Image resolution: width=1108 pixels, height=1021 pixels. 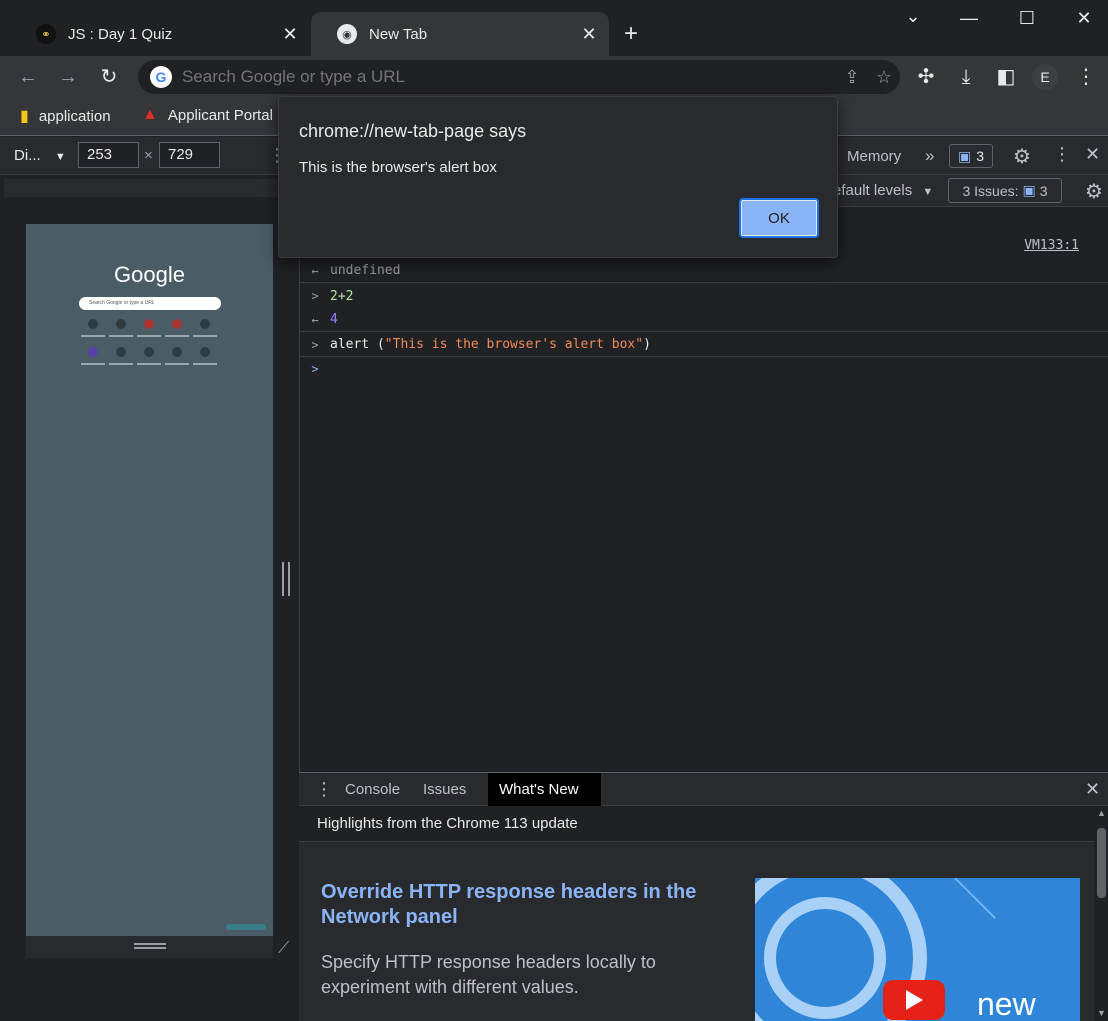 What do you see at coordinates (1101, 1013) in the screenshot?
I see `scroll-down-icon: ▼` at bounding box center [1101, 1013].